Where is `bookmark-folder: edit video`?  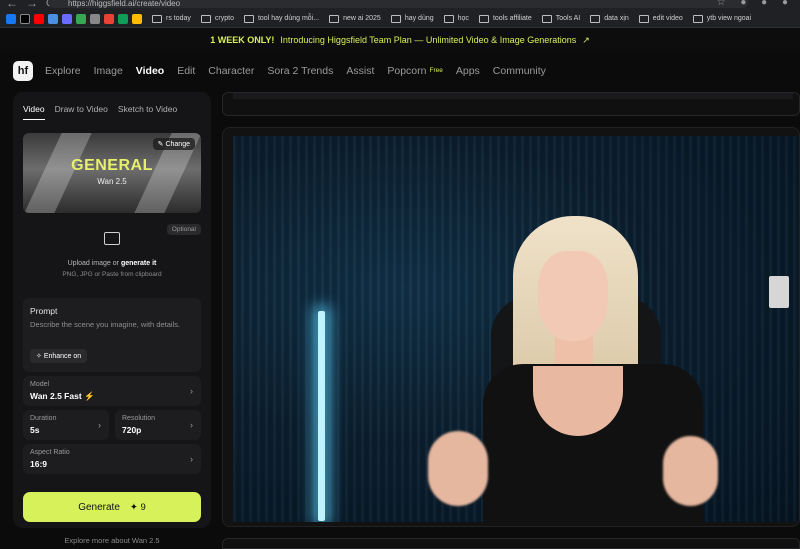 bookmark-folder: edit video is located at coordinates (660, 18).